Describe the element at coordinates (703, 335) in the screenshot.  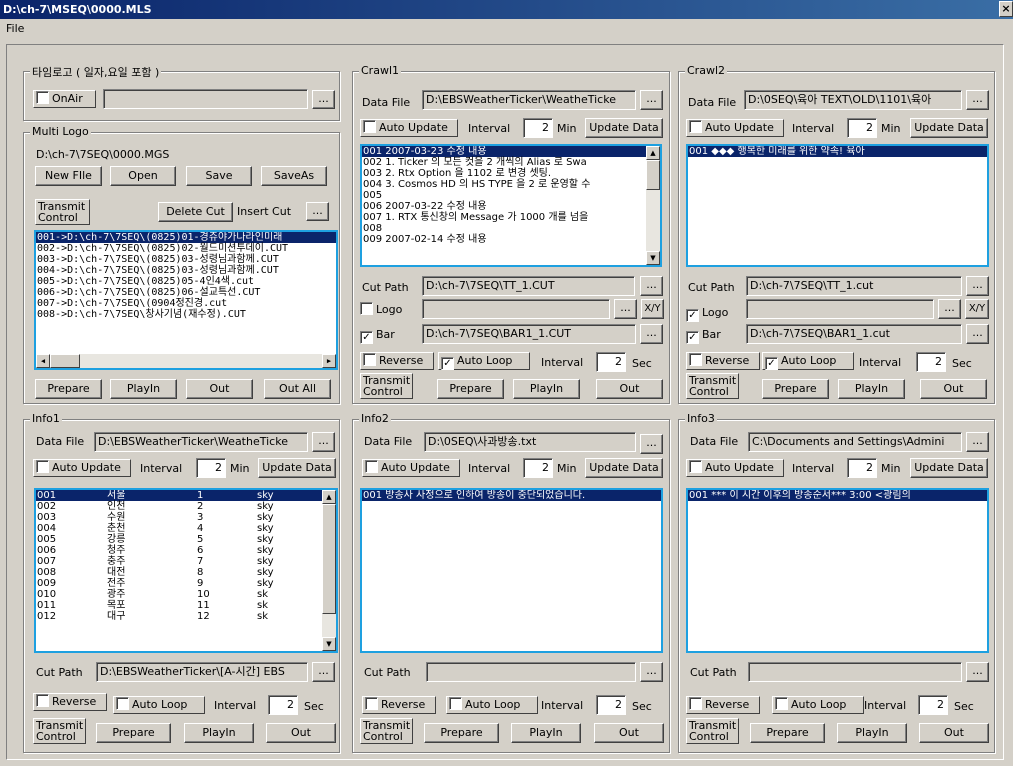
I see `crawl2-bar-checkbox: ✓ Bar` at that location.